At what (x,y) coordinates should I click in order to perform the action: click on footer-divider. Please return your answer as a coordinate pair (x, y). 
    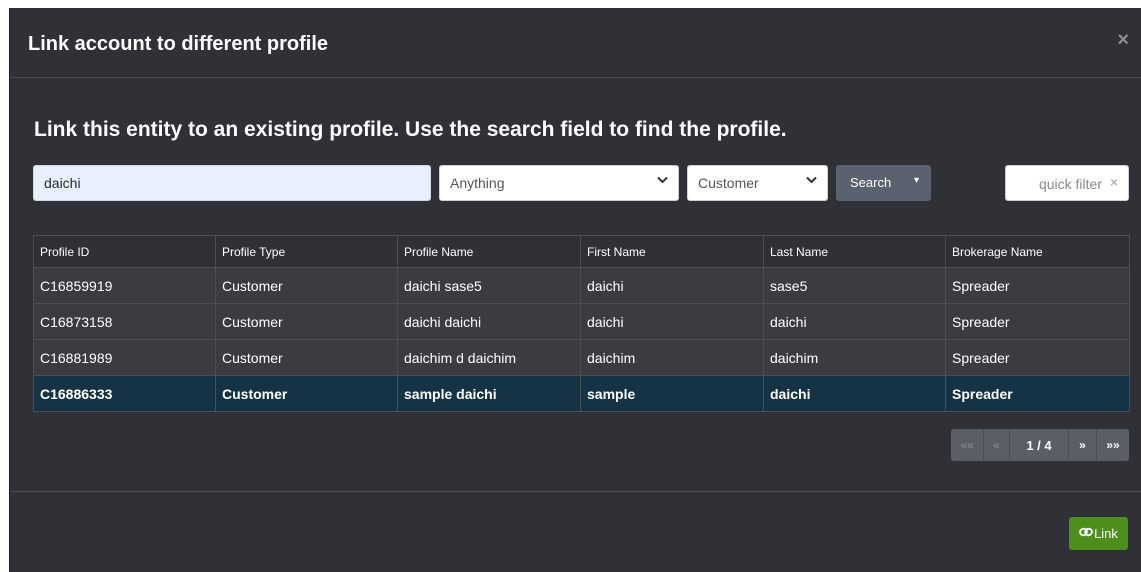
    Looking at the image, I should click on (575, 491).